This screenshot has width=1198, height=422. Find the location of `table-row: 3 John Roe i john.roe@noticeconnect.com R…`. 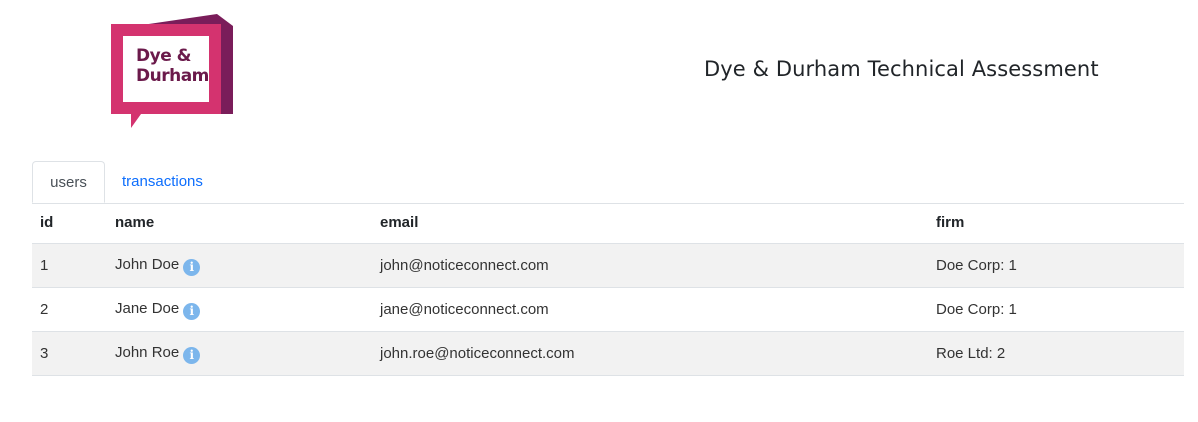

table-row: 3 John Roe i john.roe@noticeconnect.com R… is located at coordinates (608, 353).